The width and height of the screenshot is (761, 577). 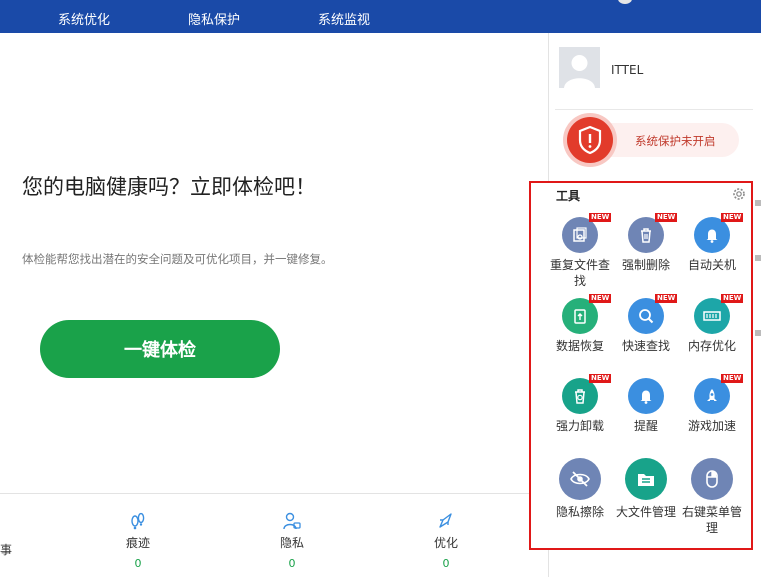 What do you see at coordinates (84, 18) in the screenshot?
I see `tab-system-optimize: 系统优化` at bounding box center [84, 18].